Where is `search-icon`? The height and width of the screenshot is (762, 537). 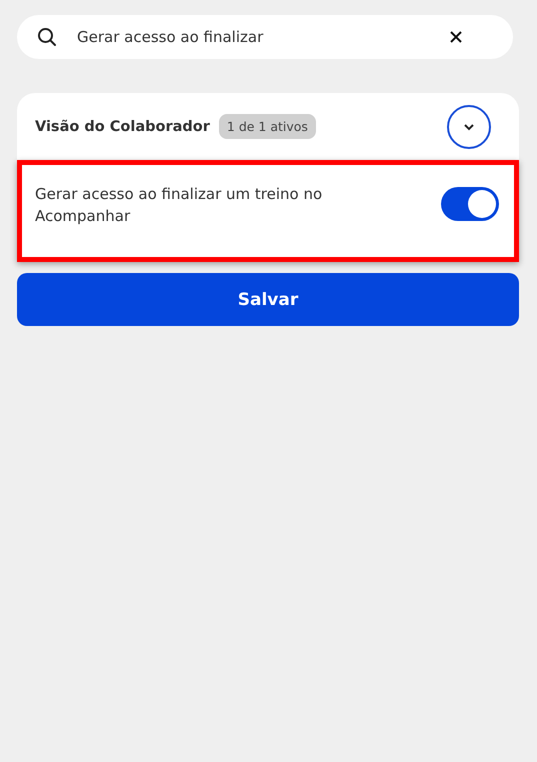
search-icon is located at coordinates (47, 37).